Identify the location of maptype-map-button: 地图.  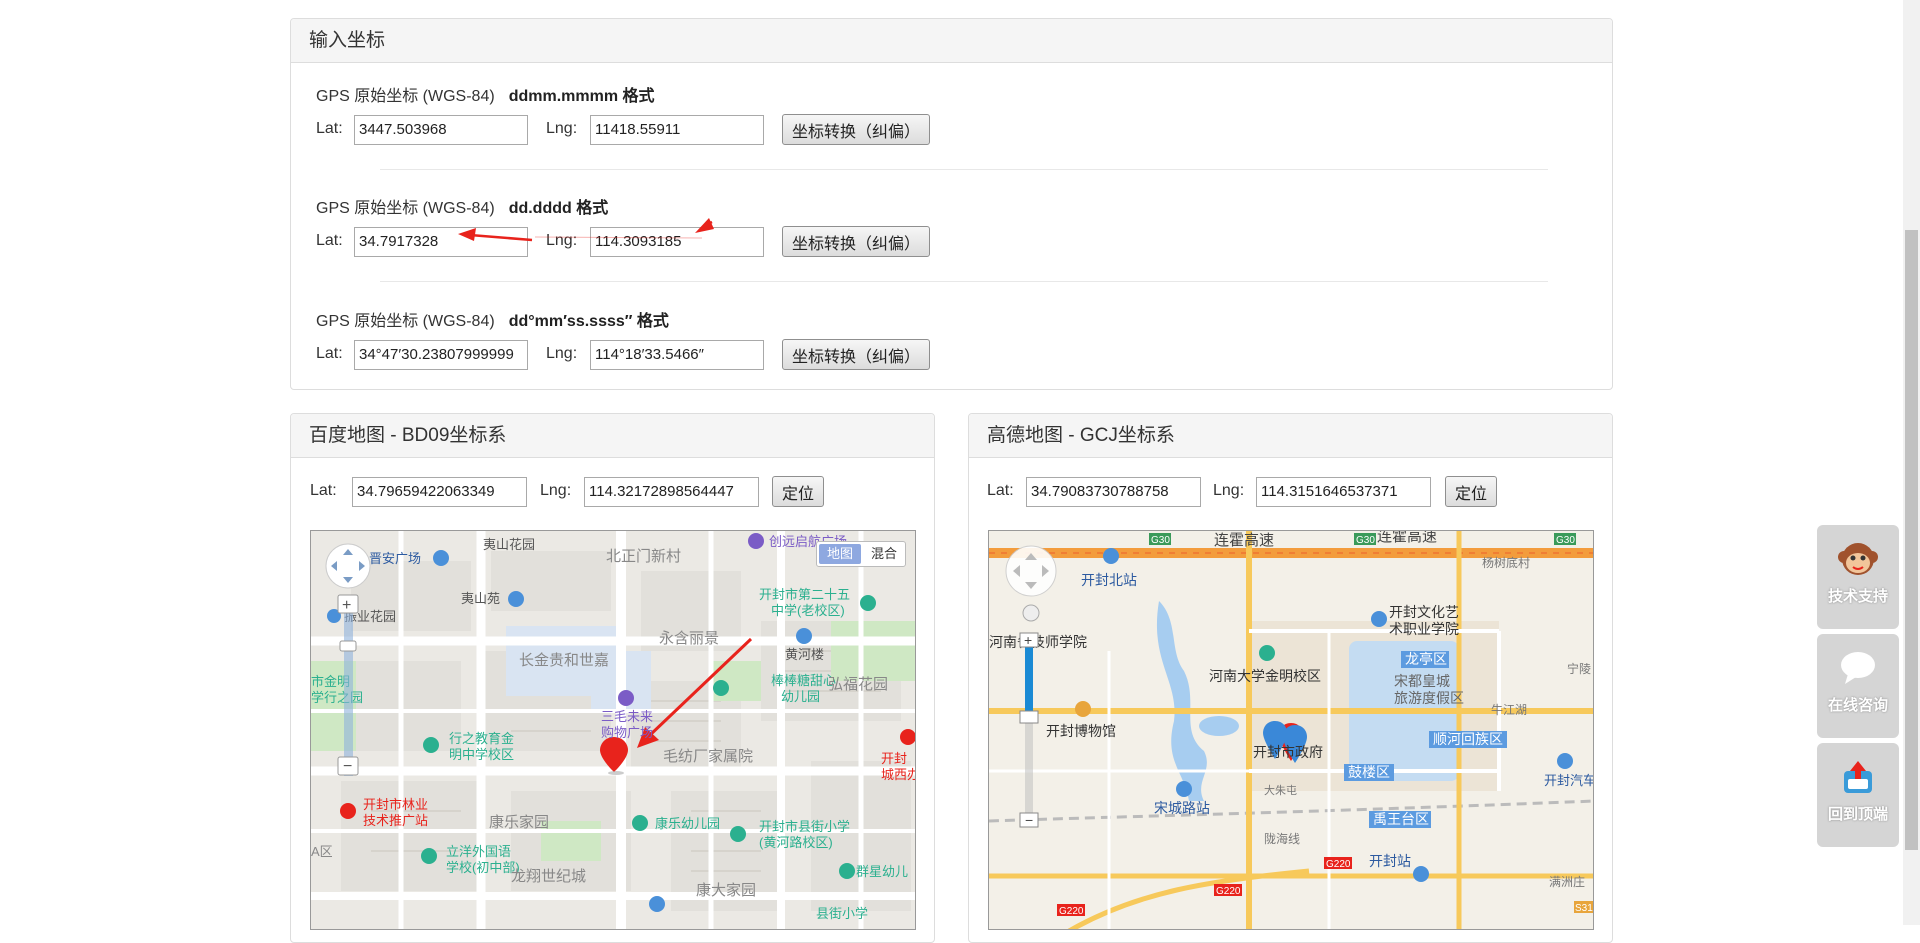
(840, 554).